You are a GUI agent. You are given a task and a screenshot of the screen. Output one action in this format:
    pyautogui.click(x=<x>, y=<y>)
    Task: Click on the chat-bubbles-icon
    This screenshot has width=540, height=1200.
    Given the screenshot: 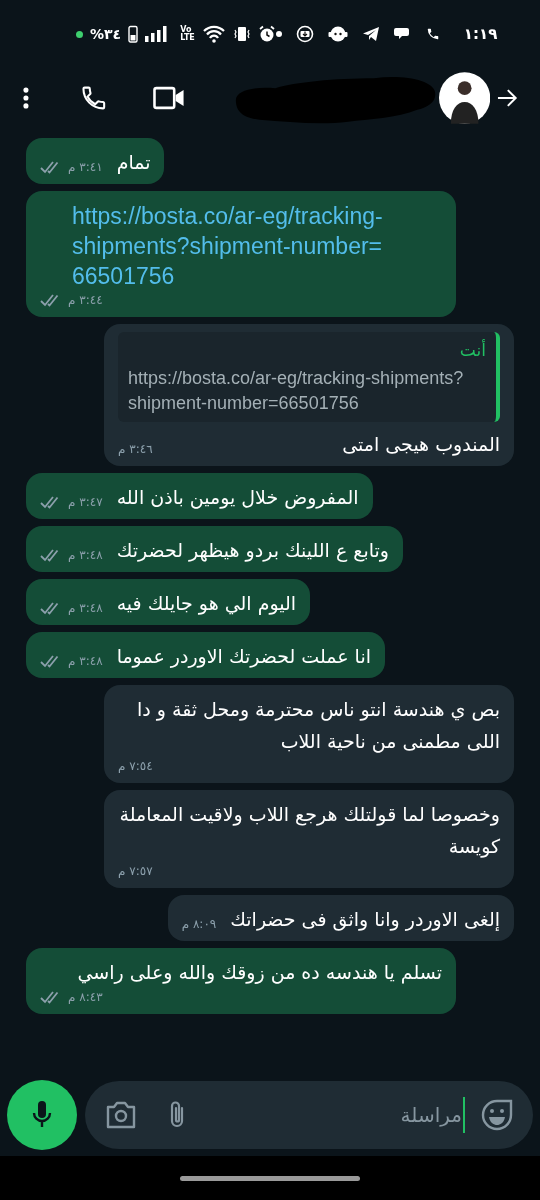 What is the action you would take?
    pyautogui.click(x=402, y=34)
    